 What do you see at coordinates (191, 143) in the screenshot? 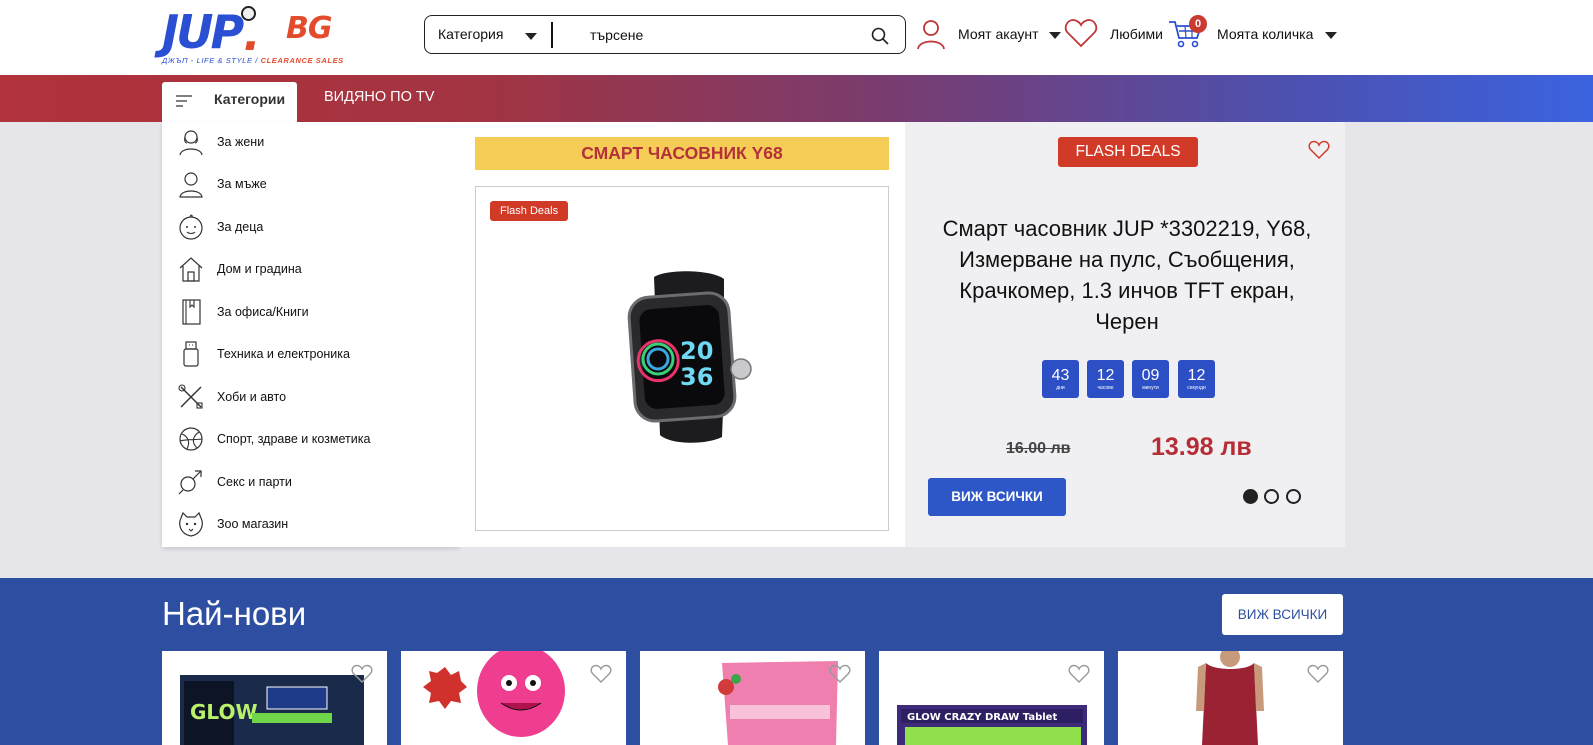
I see `woman-icon` at bounding box center [191, 143].